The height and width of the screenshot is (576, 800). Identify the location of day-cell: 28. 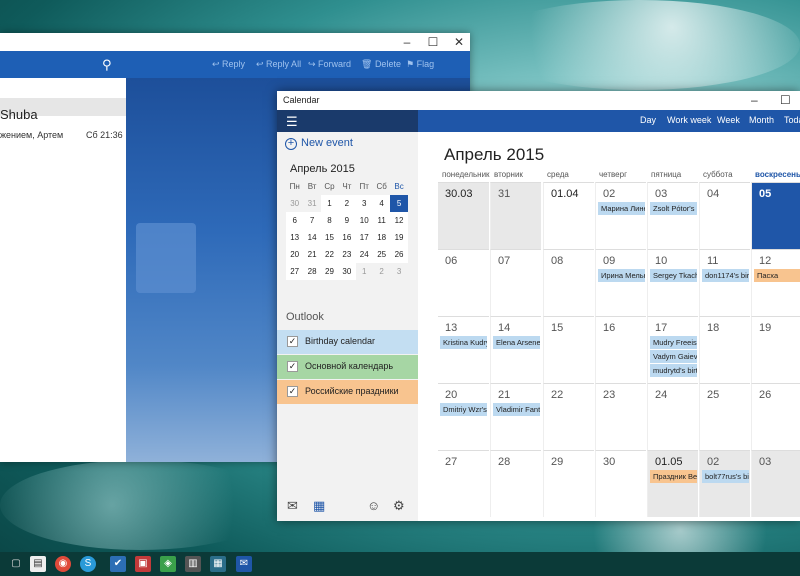
(515, 483).